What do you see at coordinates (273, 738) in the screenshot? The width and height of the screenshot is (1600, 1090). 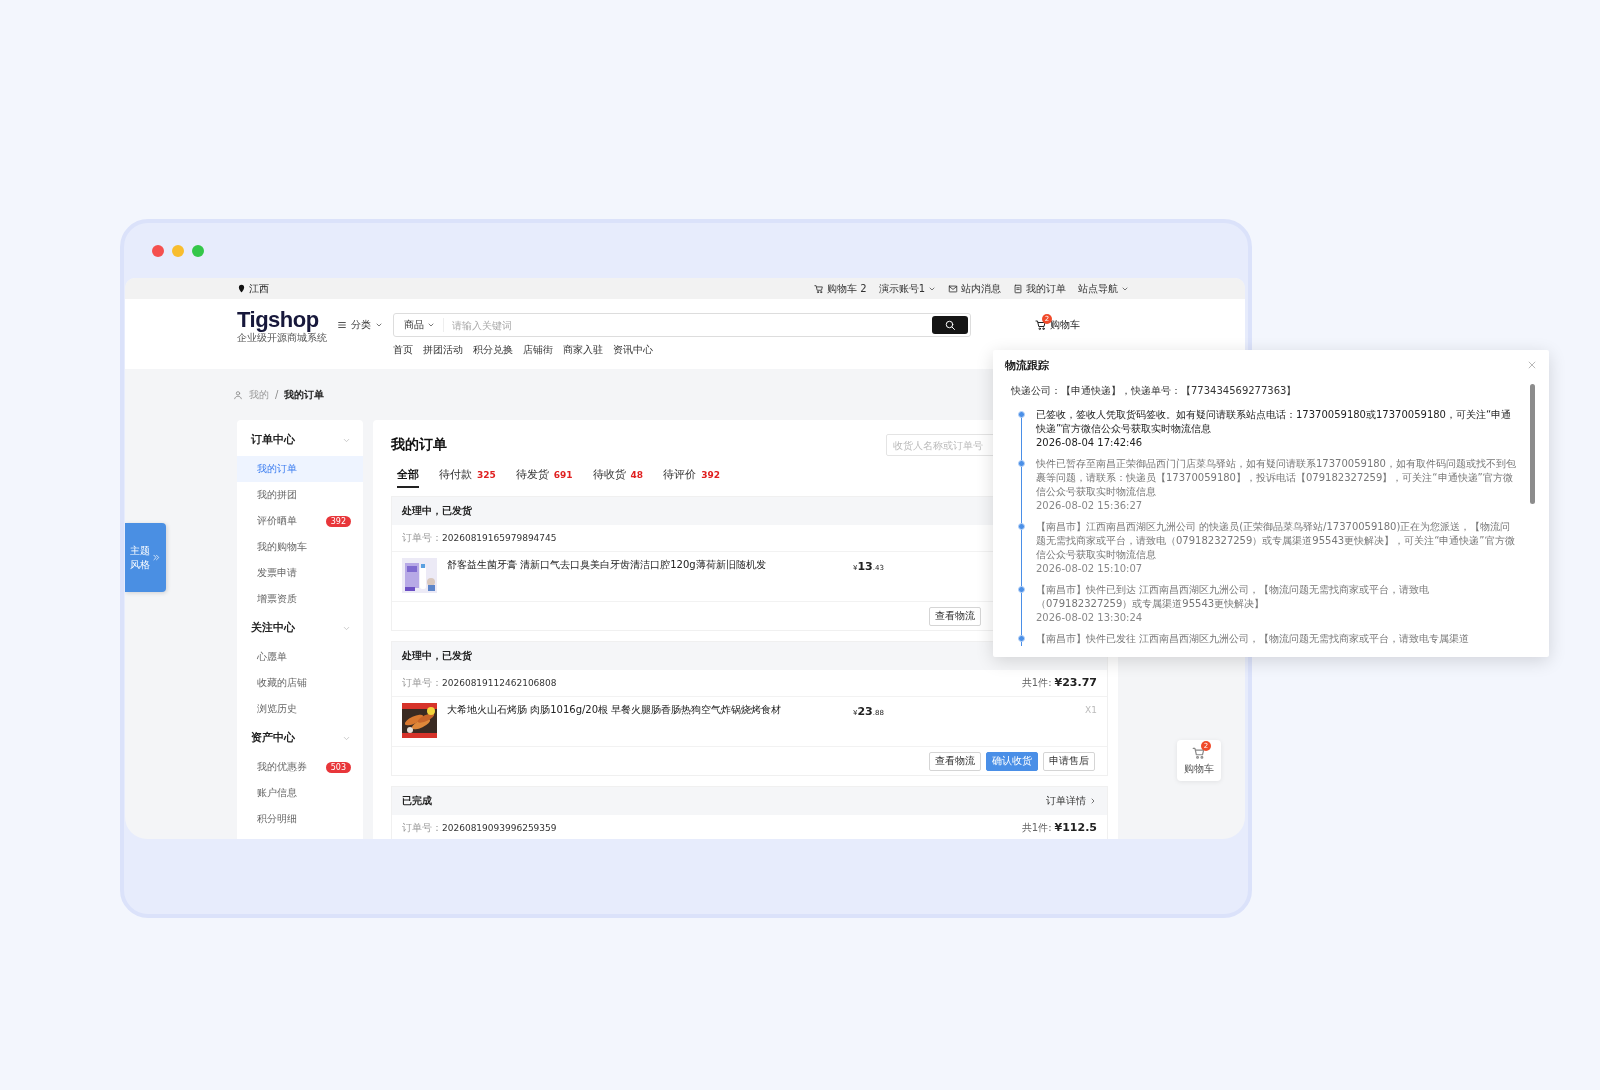 I see `sidebar-group-title: 资产中心` at bounding box center [273, 738].